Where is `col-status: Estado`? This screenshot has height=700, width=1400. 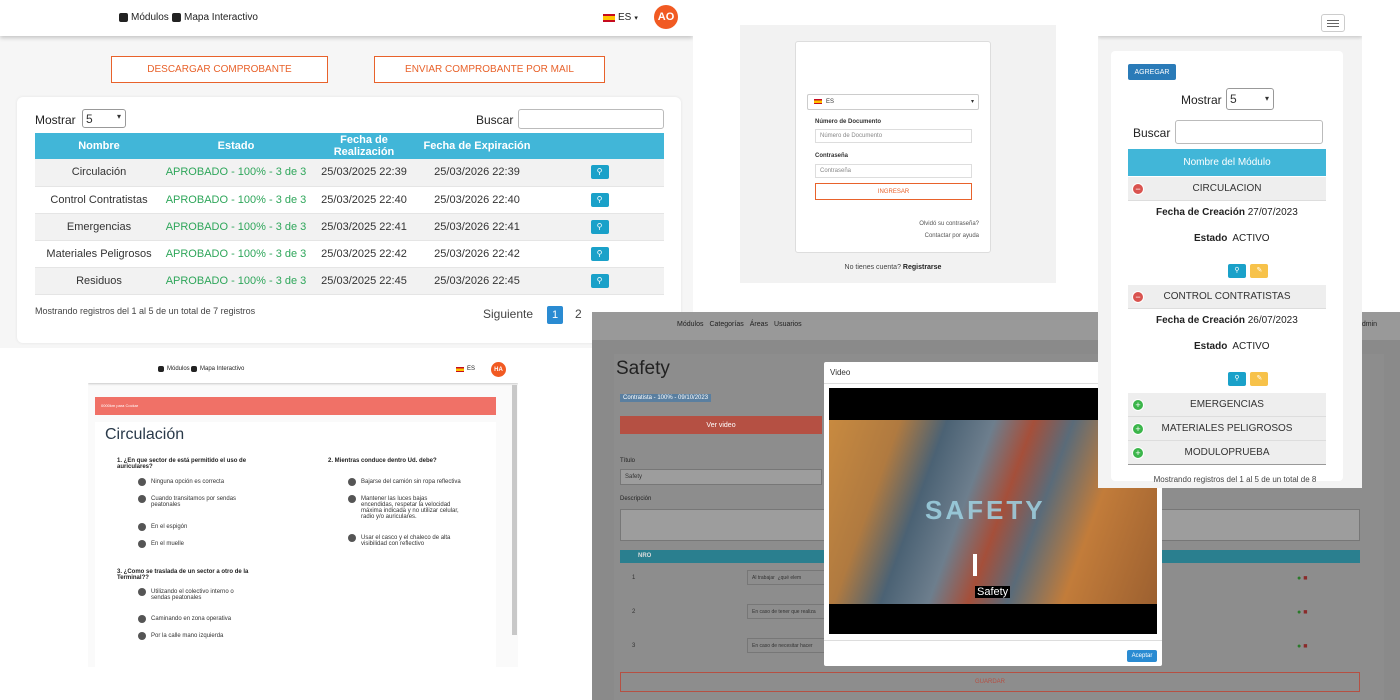 col-status: Estado is located at coordinates (236, 146).